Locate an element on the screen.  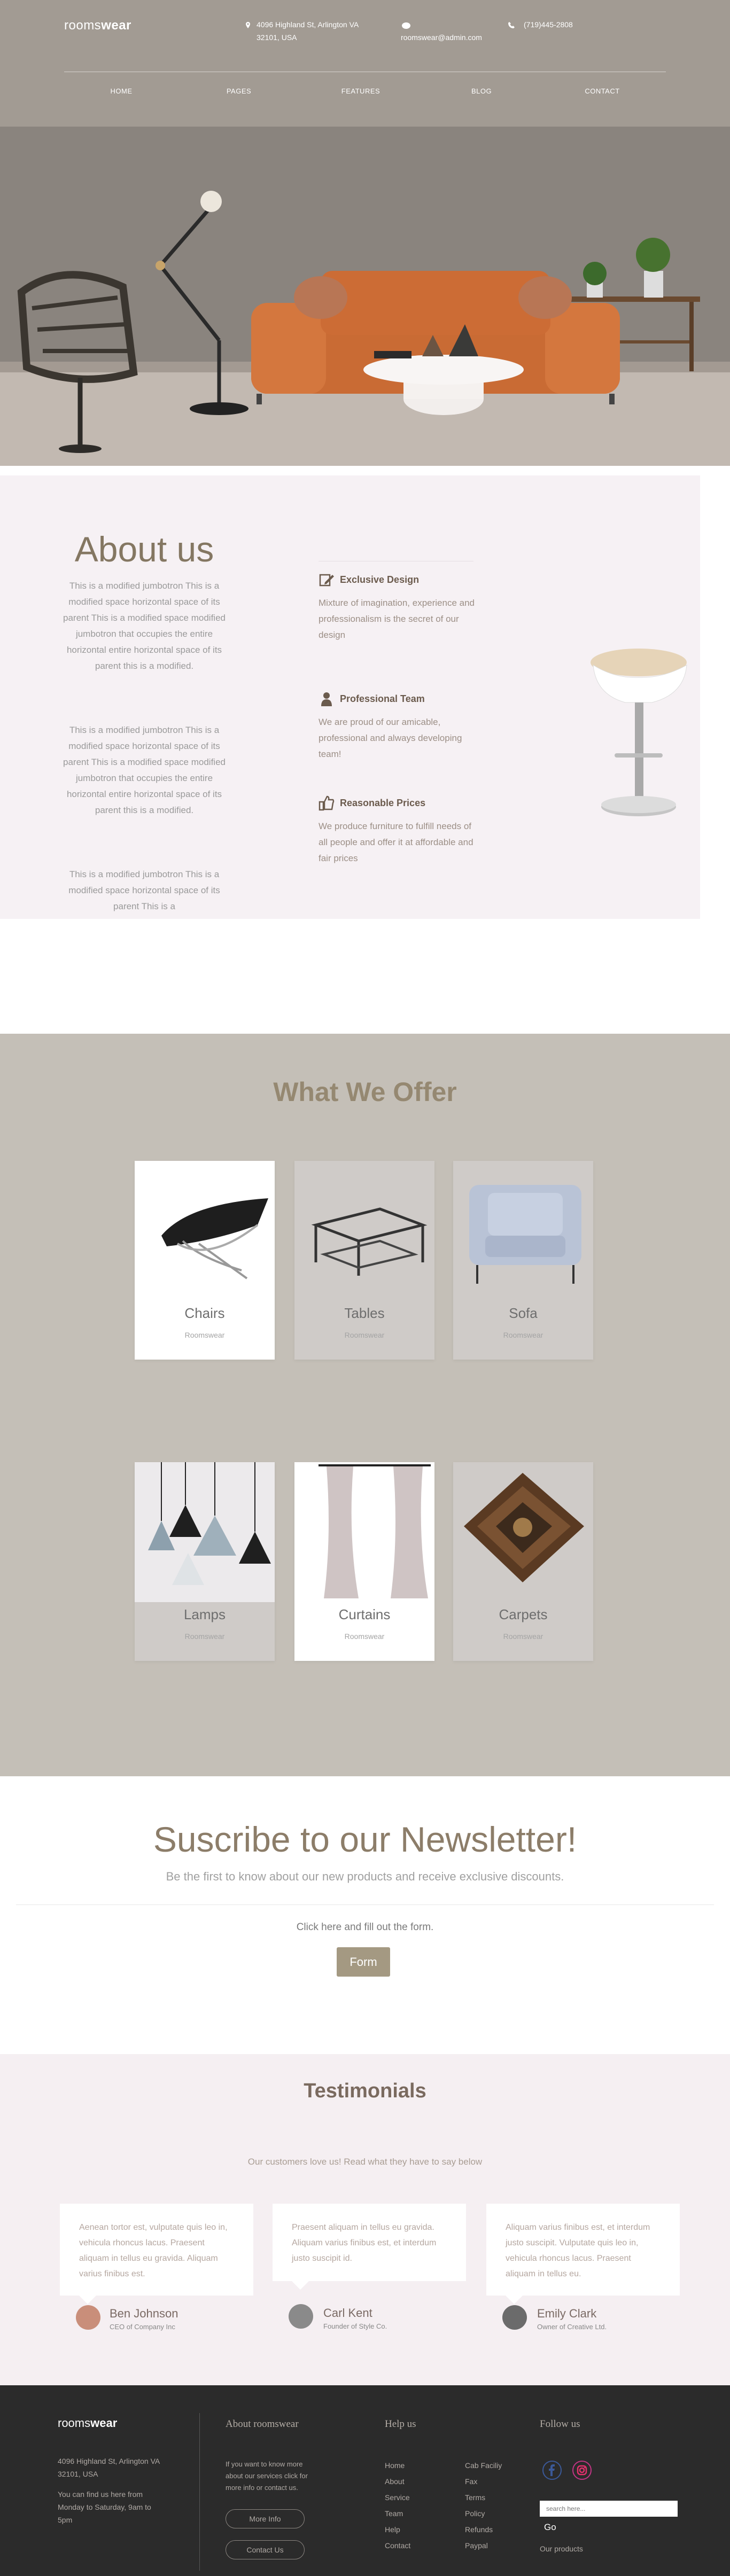
card-lamps: Lamps Roomswear is located at coordinates (205, 1561).